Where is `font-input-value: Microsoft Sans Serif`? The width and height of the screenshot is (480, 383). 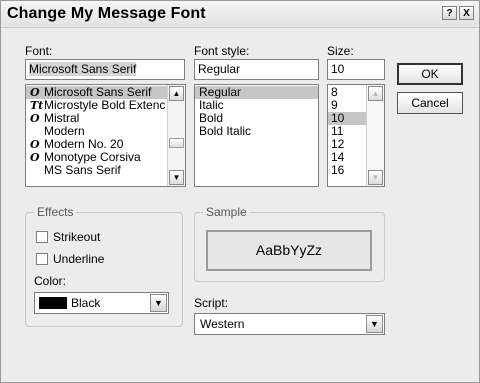
font-input-value: Microsoft Sans Serif is located at coordinates (83, 69).